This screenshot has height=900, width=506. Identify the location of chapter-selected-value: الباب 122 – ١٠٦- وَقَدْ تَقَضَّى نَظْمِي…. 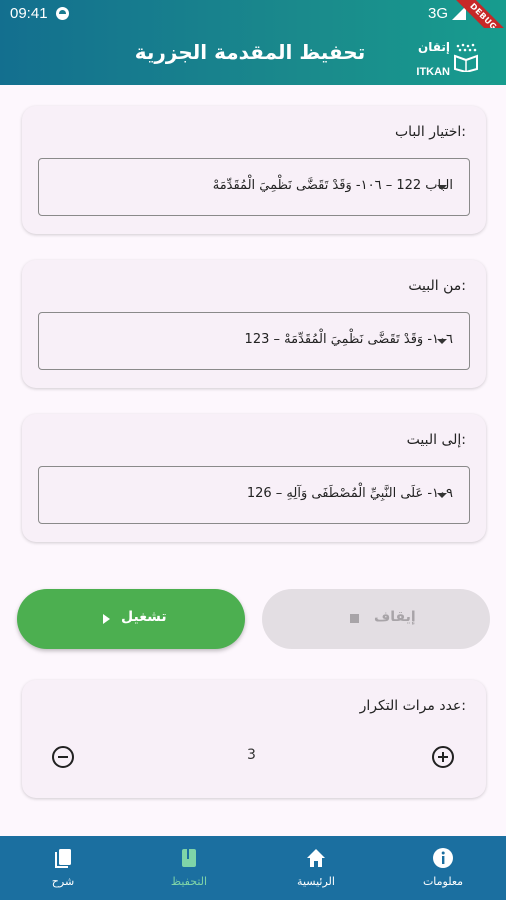
(332, 185).